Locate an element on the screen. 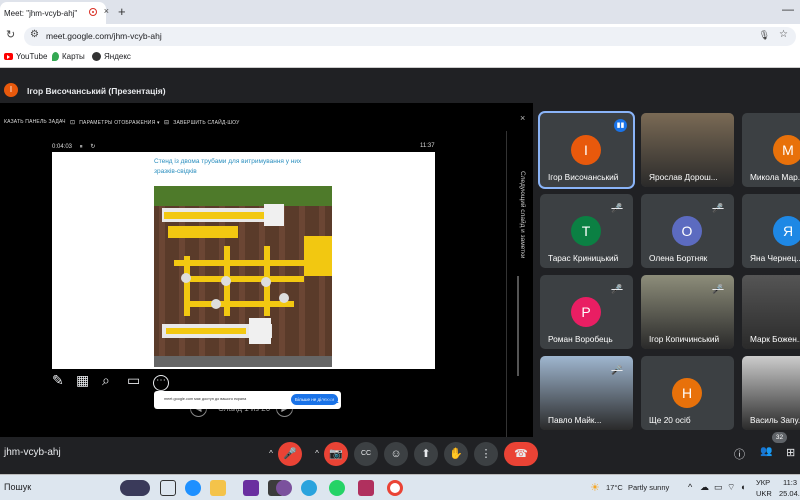 The image size is (800, 500). window-minimize-button: — is located at coordinates (788, 9).